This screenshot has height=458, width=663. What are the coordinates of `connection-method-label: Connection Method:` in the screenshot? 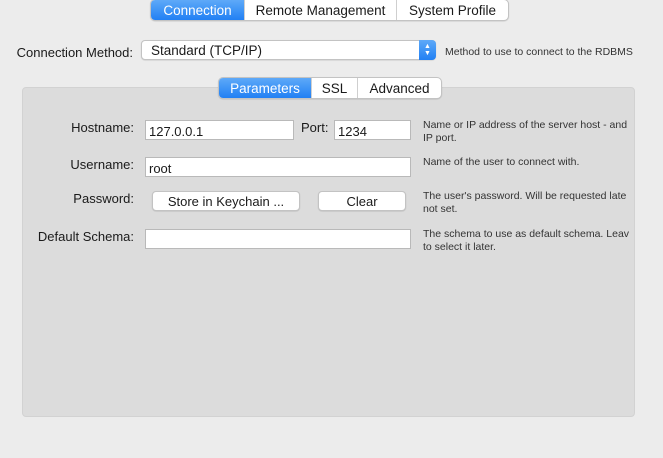 It's located at (74, 52).